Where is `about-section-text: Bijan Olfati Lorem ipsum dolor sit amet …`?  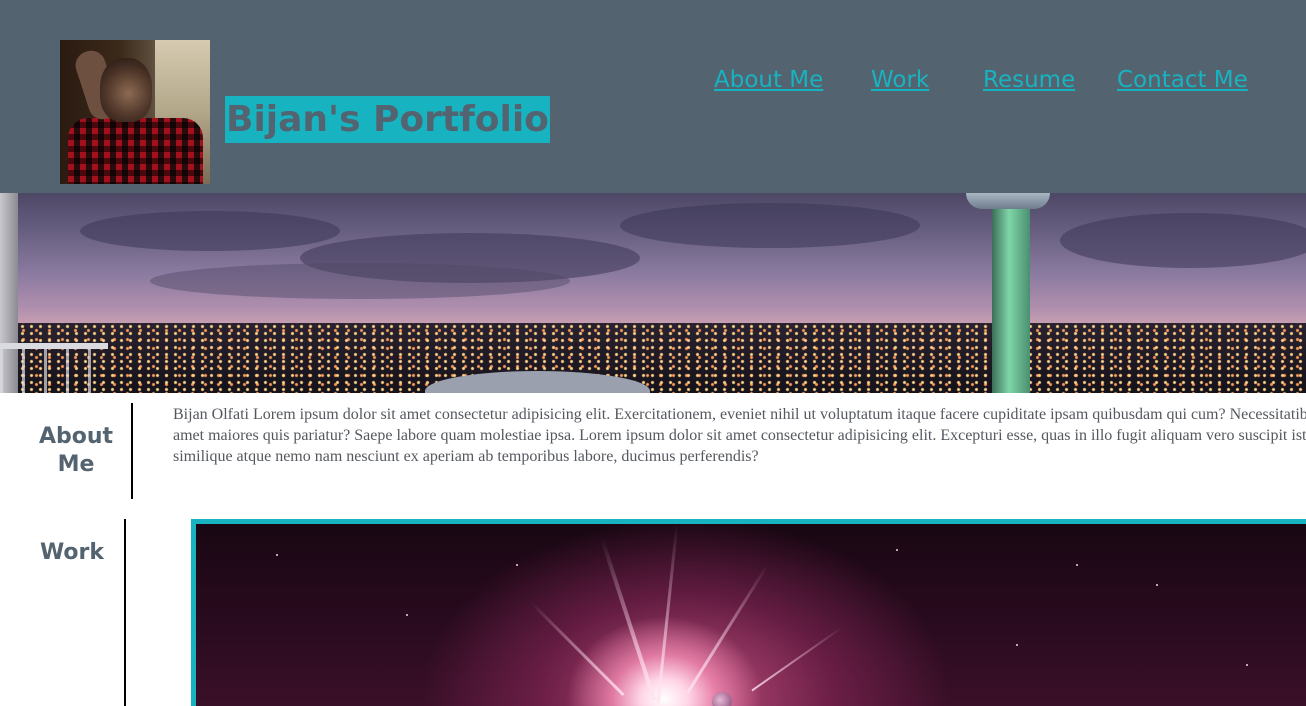 about-section-text: Bijan Olfati Lorem ipsum dolor sit amet … is located at coordinates (739, 435).